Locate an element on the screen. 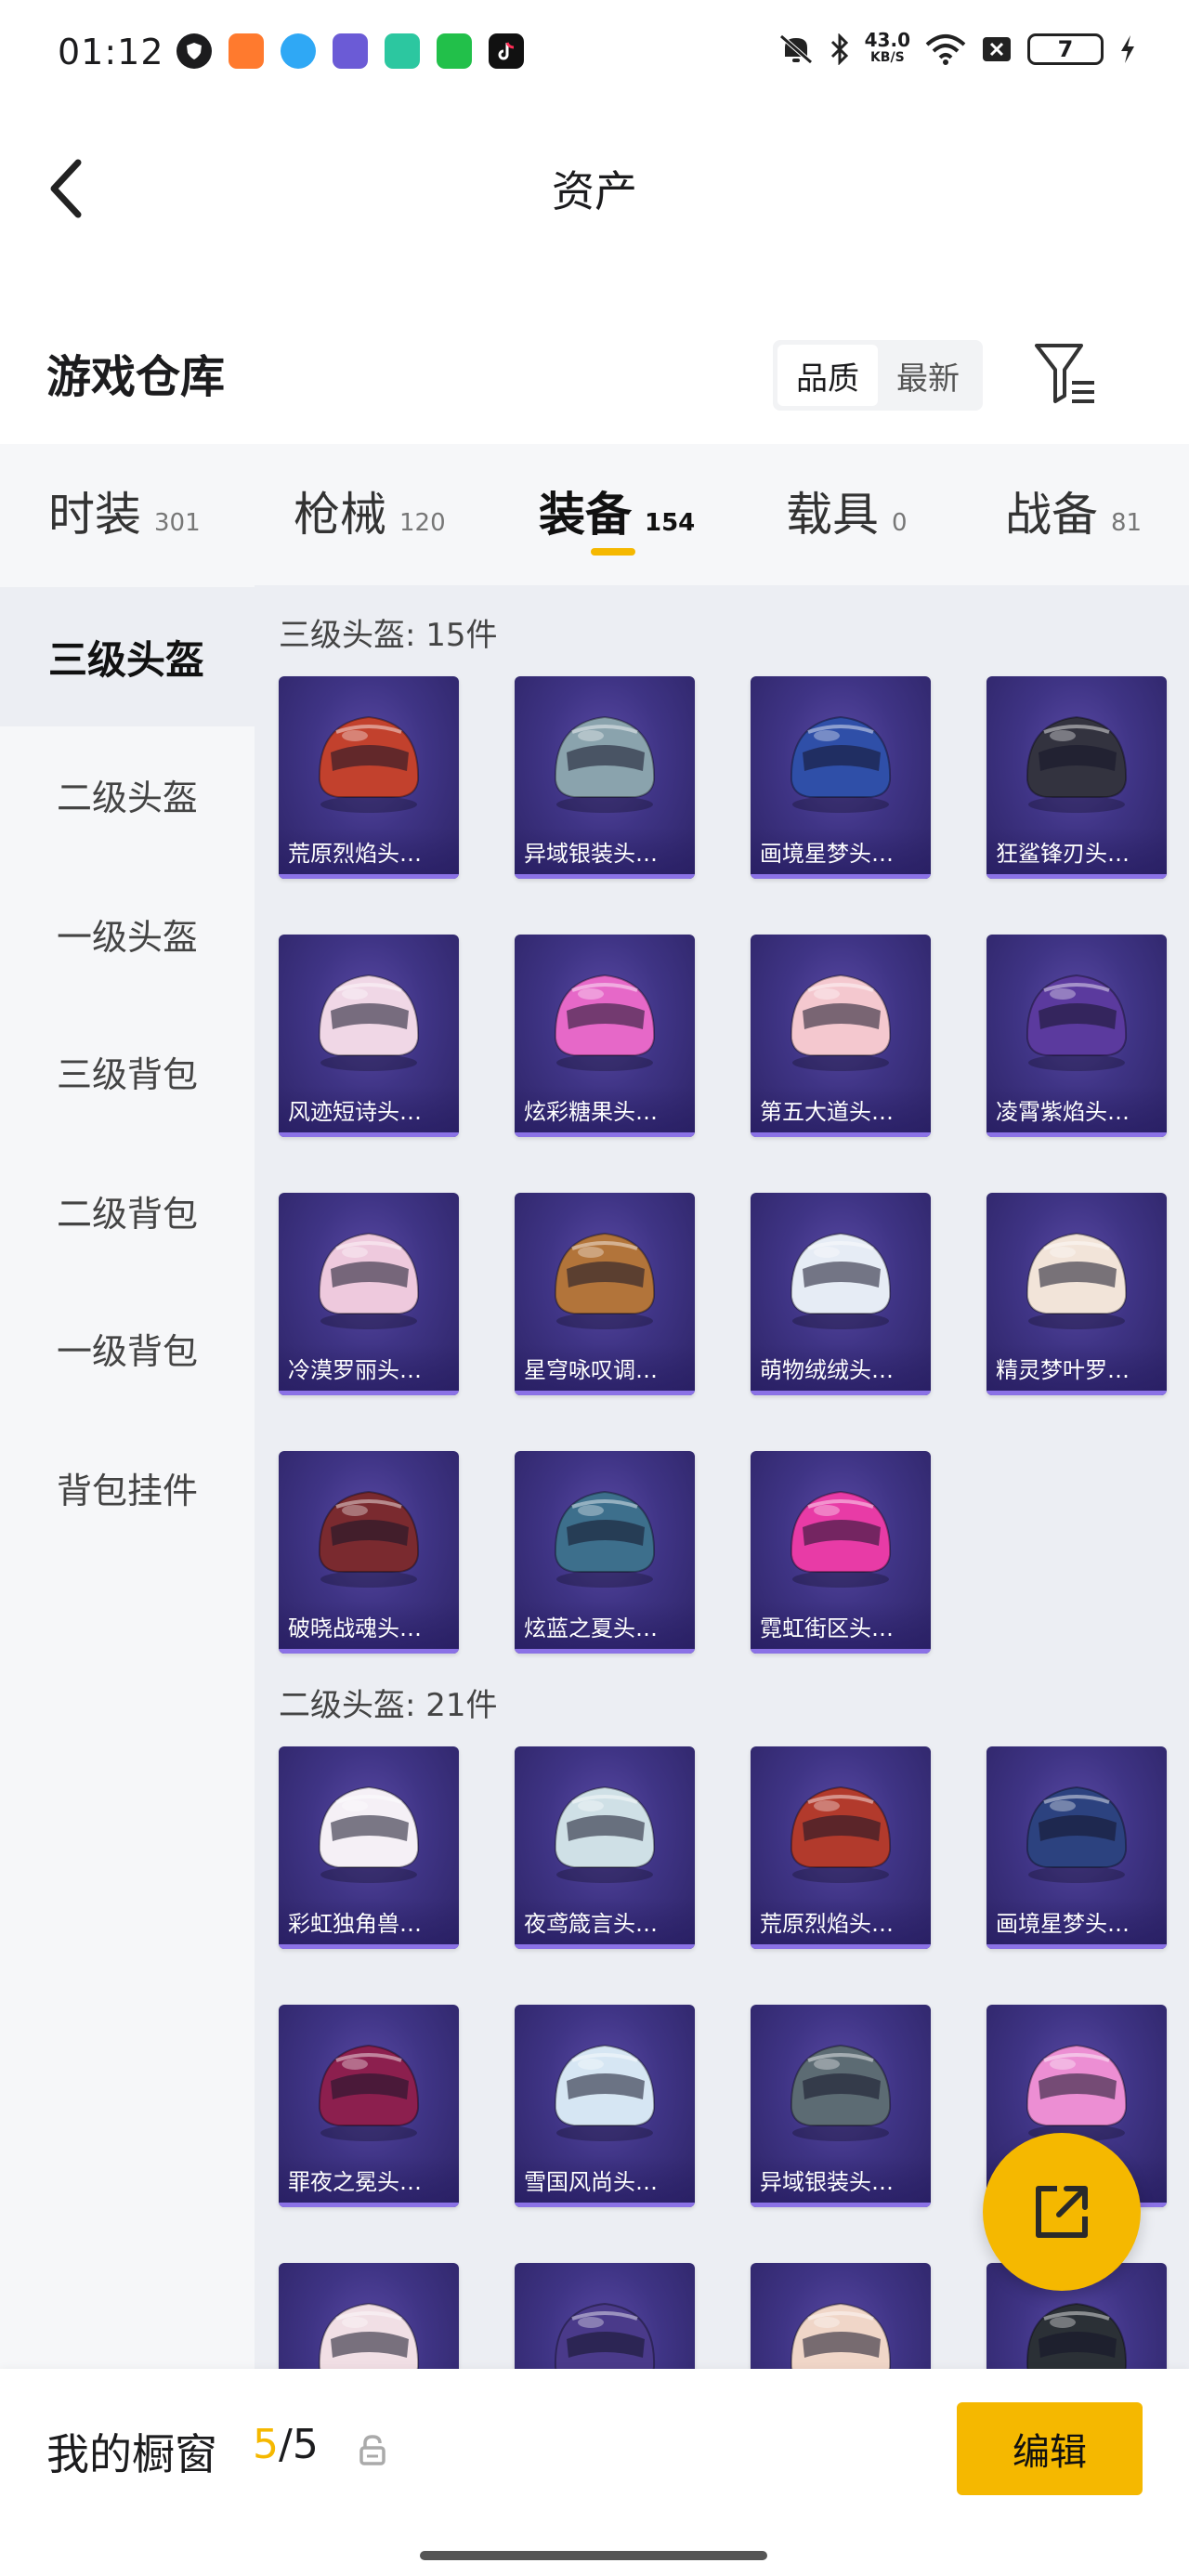  active-tab-indicator is located at coordinates (613, 552).